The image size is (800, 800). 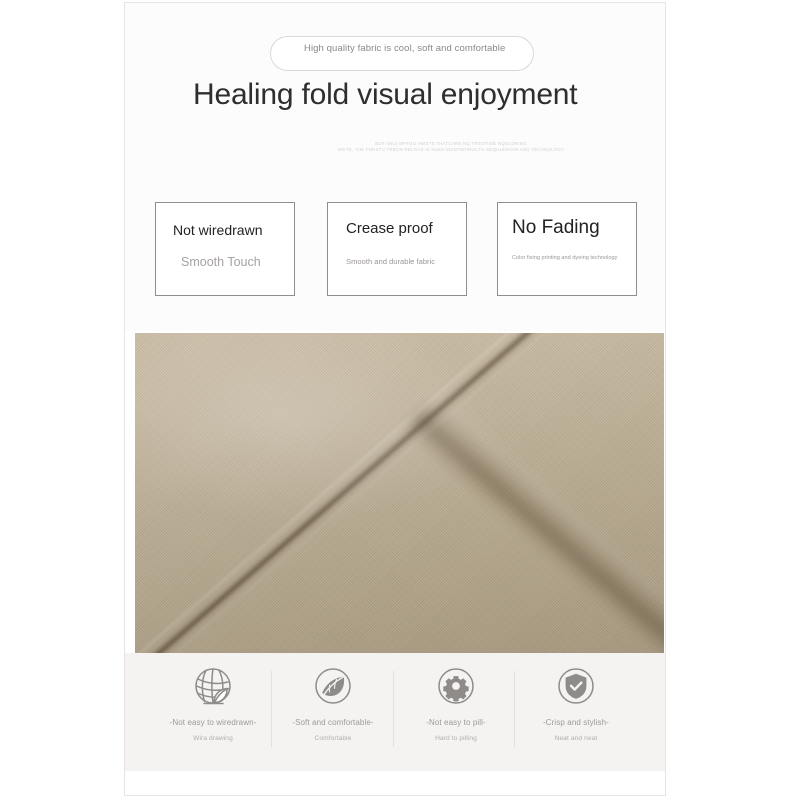 What do you see at coordinates (576, 738) in the screenshot?
I see `icon-sublabel: Neat and neat` at bounding box center [576, 738].